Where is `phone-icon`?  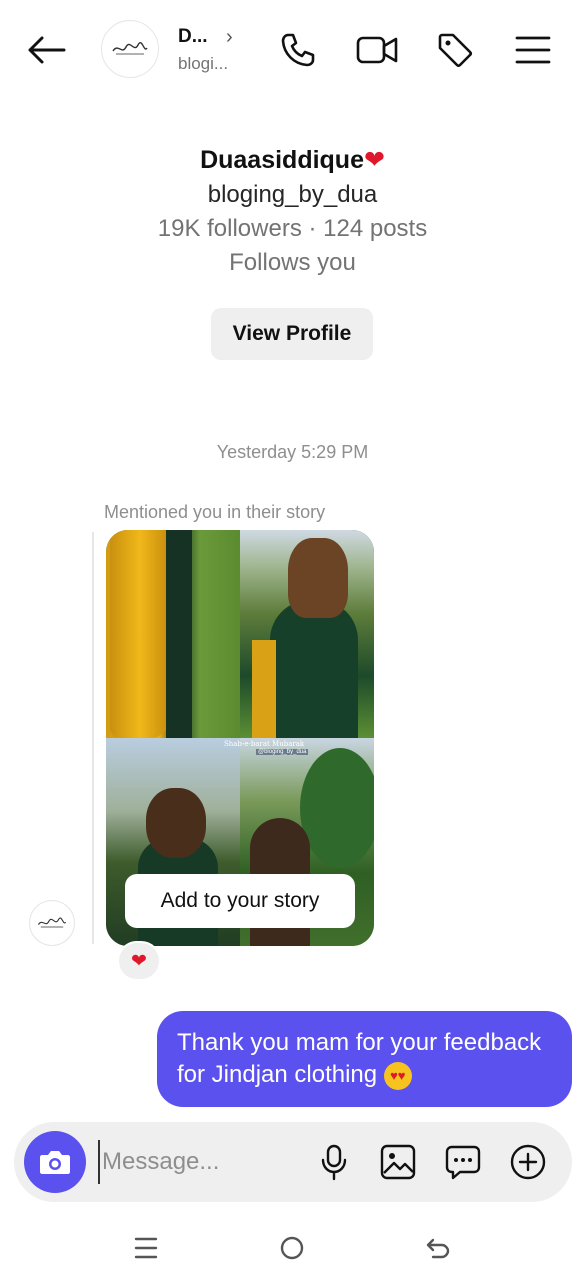
phone-icon is located at coordinates (298, 50).